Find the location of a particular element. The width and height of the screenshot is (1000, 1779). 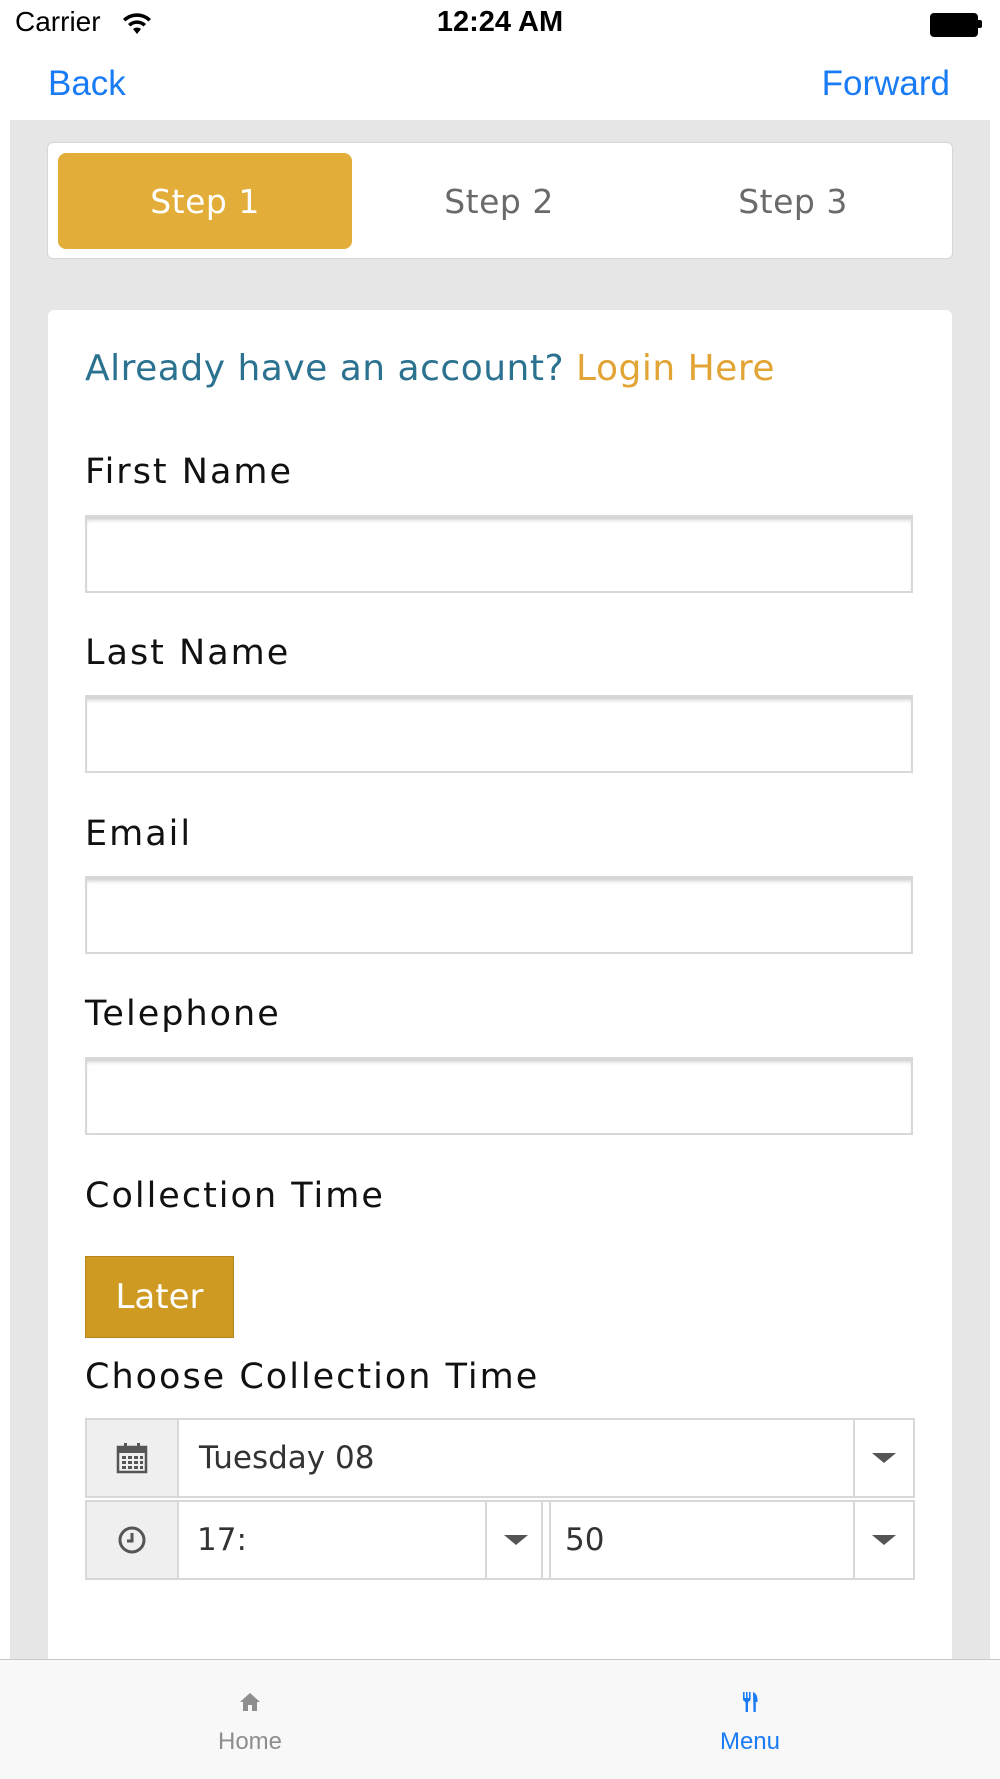

login-link: Login Here is located at coordinates (675, 368).